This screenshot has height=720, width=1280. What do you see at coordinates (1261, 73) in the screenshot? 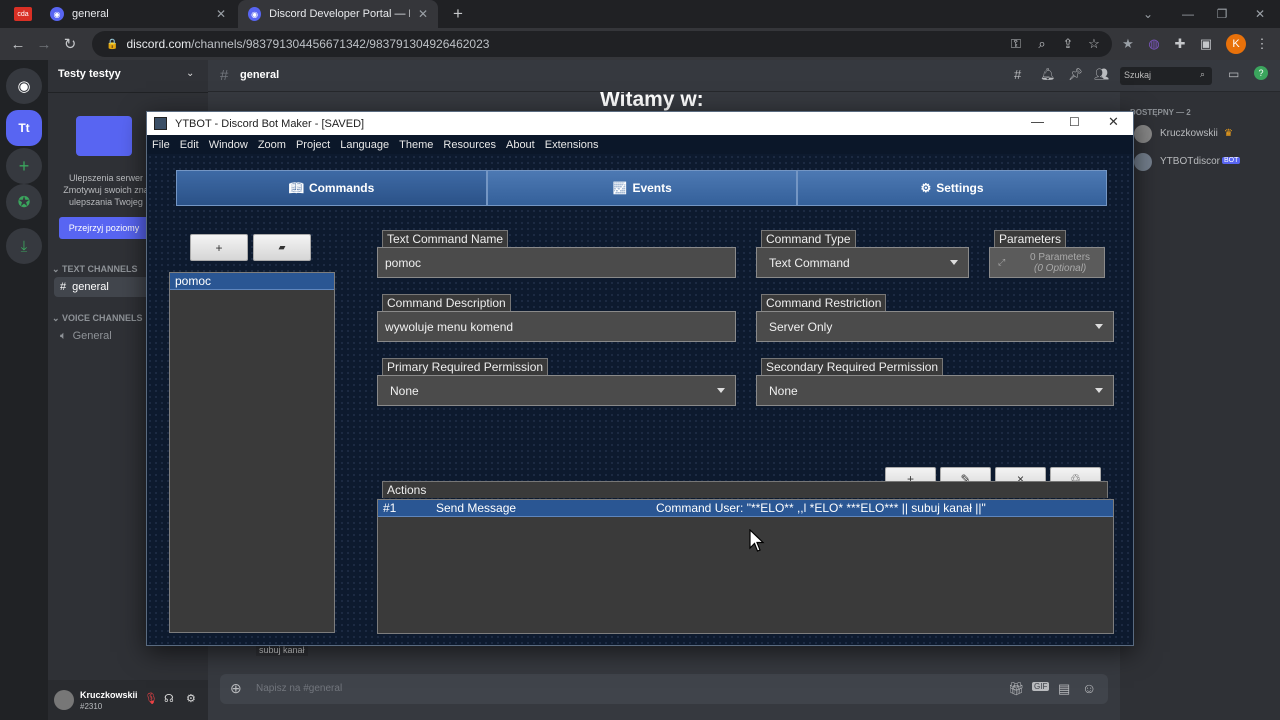
I see `help-icon: ?` at bounding box center [1261, 73].